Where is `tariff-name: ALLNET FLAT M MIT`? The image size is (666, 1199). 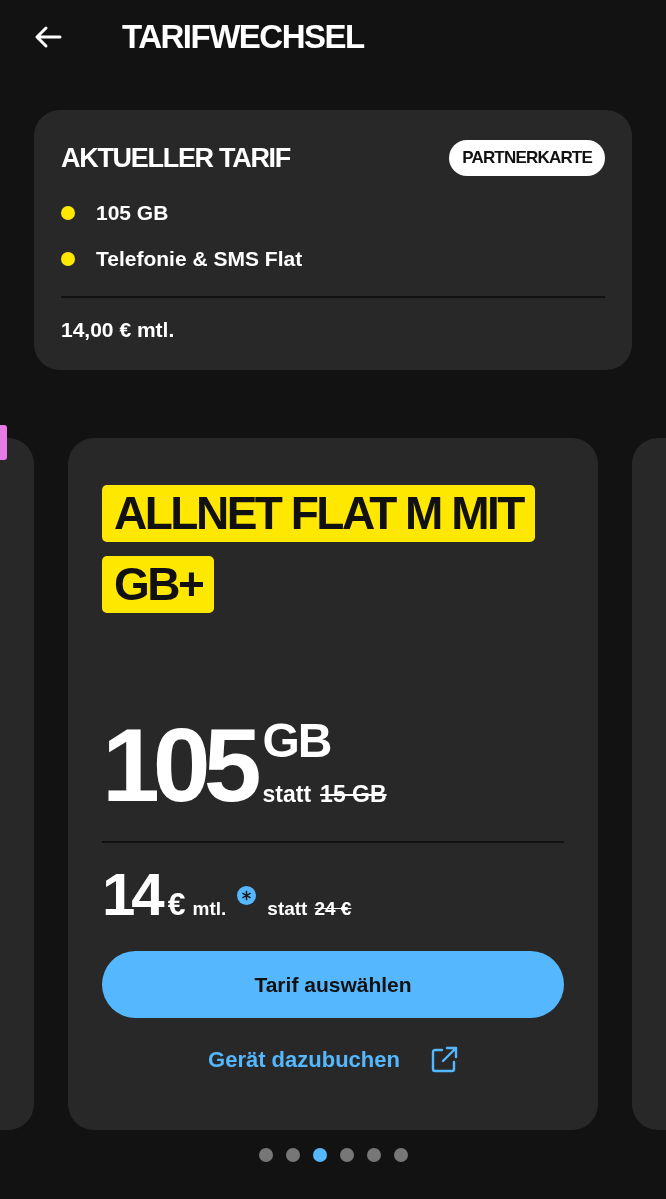
tariff-name: ALLNET FLAT M MIT is located at coordinates (318, 513).